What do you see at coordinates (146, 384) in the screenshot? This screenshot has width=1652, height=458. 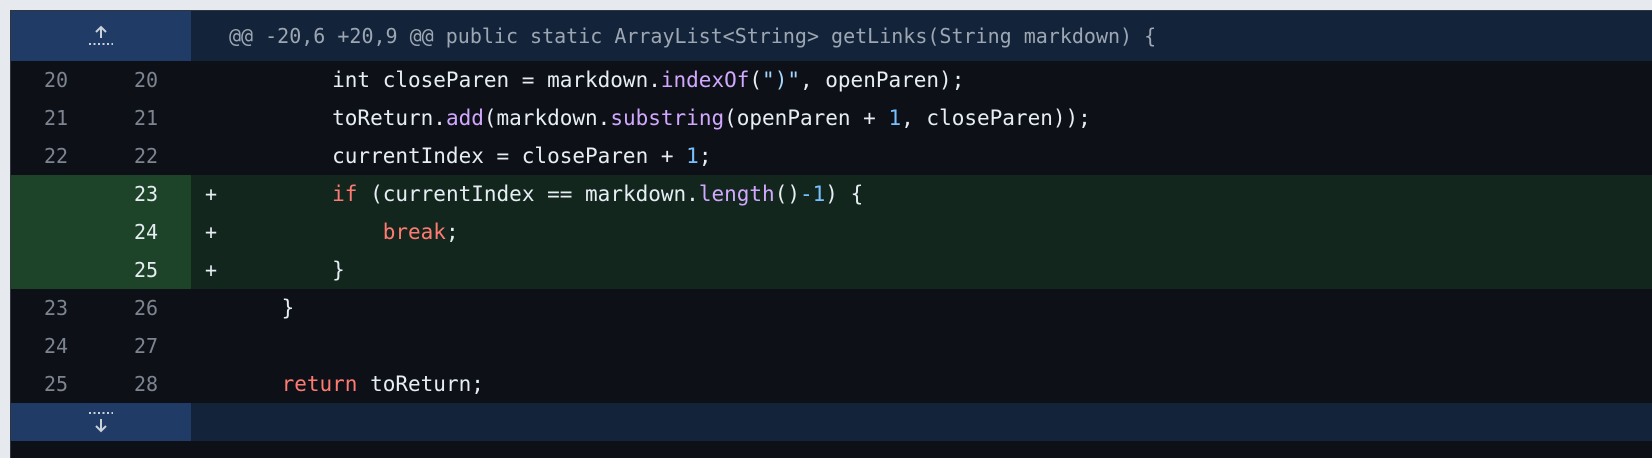 I see `new-line-number: 28` at bounding box center [146, 384].